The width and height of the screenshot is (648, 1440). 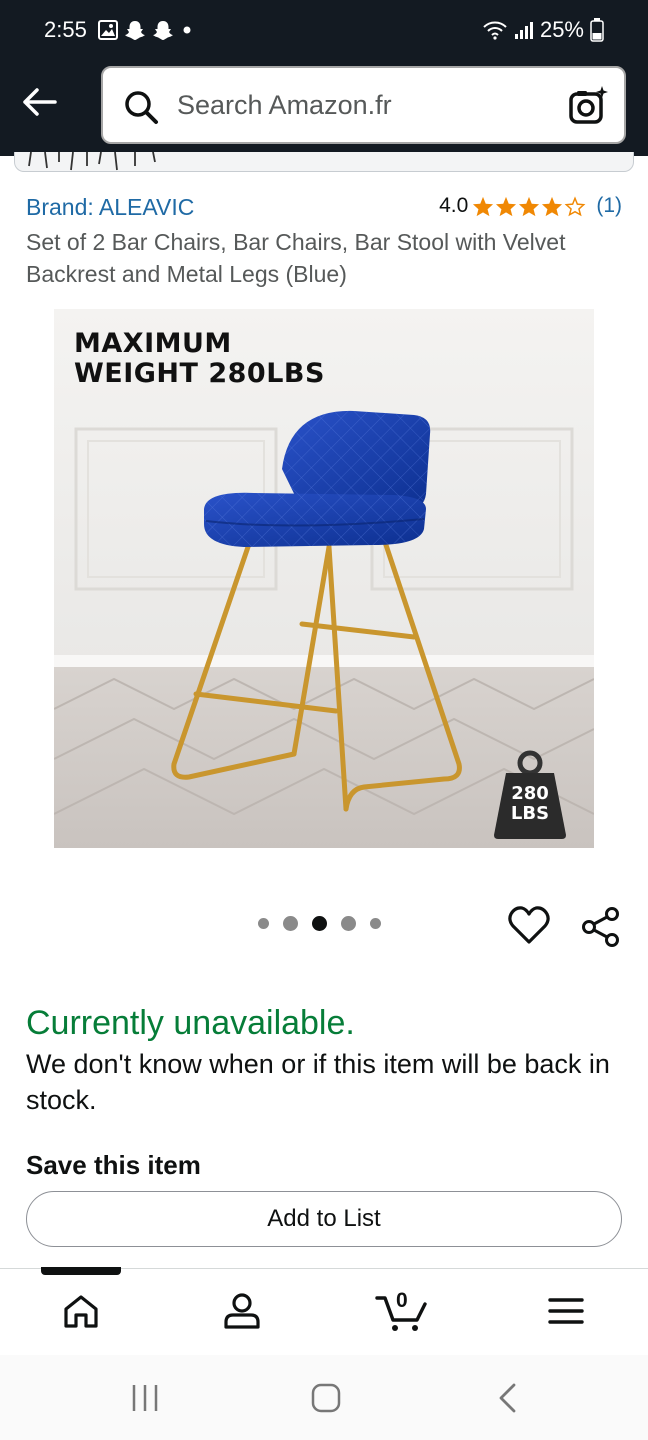 What do you see at coordinates (597, 30) in the screenshot?
I see `battery-icon` at bounding box center [597, 30].